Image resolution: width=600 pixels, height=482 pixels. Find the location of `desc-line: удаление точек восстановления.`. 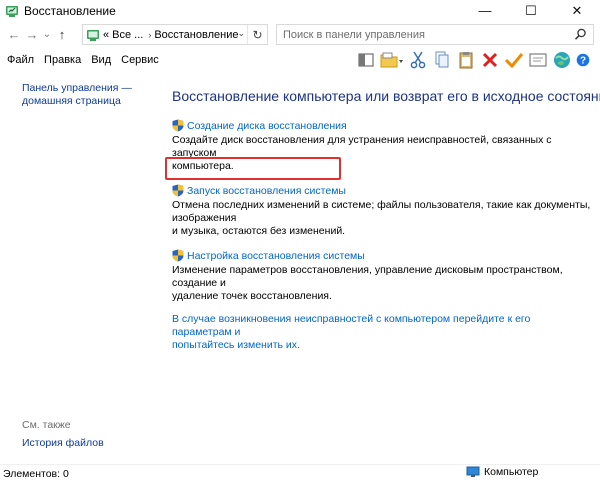

desc-line: удаление точек восстановления. is located at coordinates (252, 296).